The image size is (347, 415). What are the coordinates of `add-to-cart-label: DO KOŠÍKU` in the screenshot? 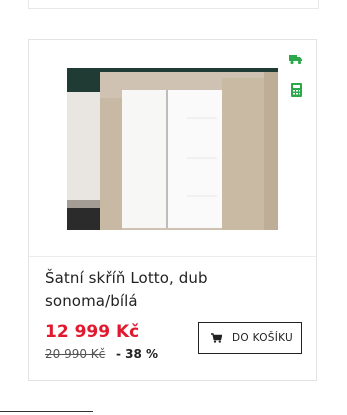 It's located at (263, 338).